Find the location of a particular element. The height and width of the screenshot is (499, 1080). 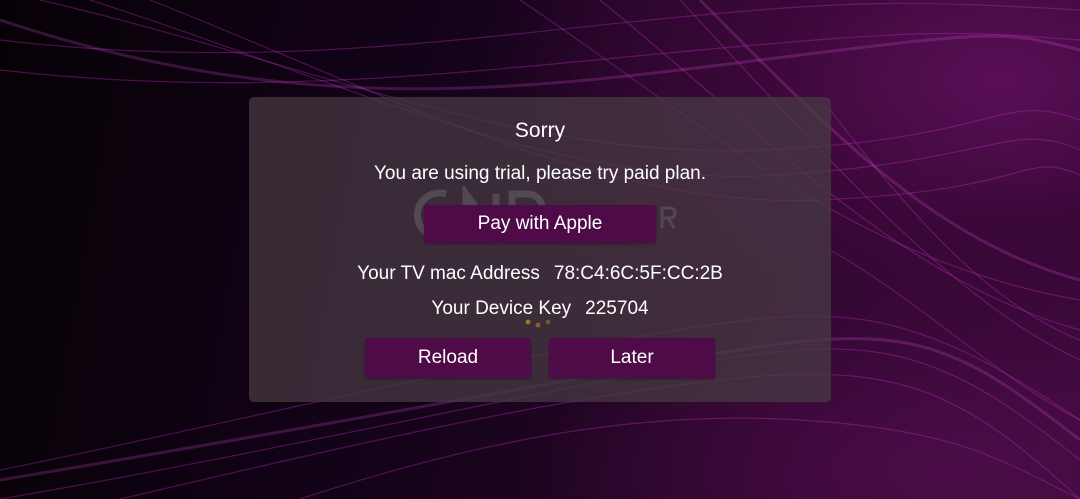

mac-address-label: Your TV mac Address is located at coordinates (448, 273).